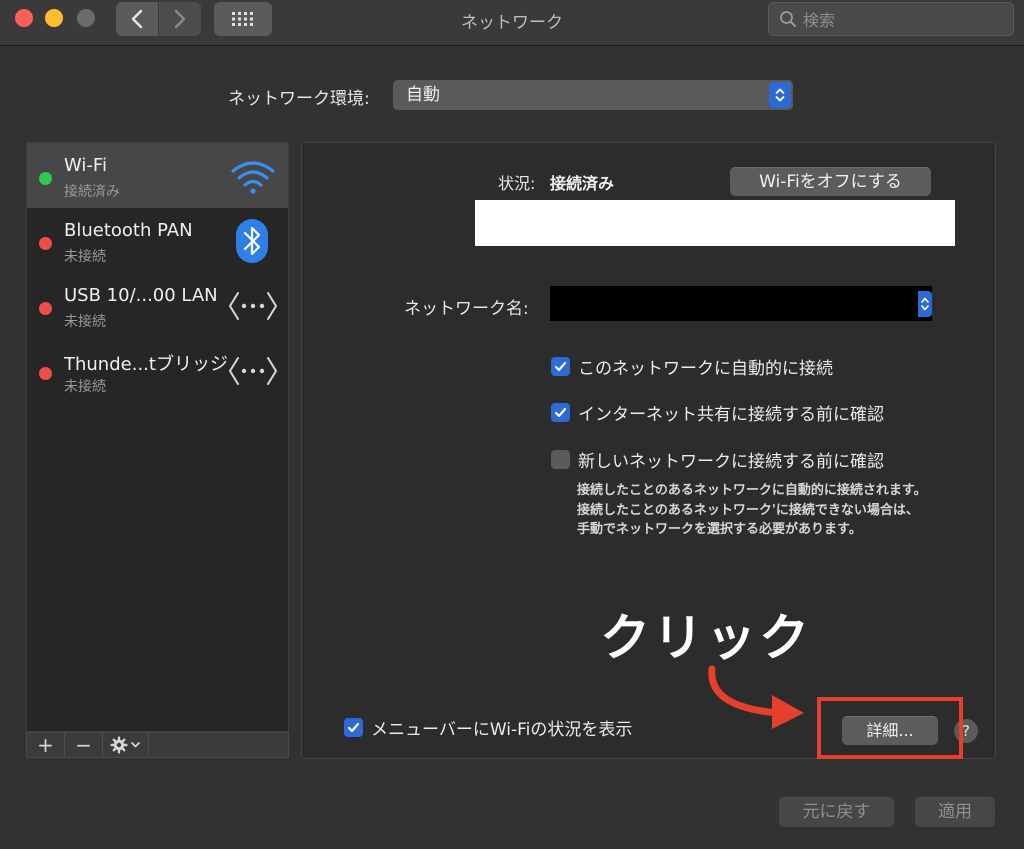 This screenshot has height=849, width=1024. What do you see at coordinates (466, 309) in the screenshot?
I see `network-name-label: ネットワーク名:` at bounding box center [466, 309].